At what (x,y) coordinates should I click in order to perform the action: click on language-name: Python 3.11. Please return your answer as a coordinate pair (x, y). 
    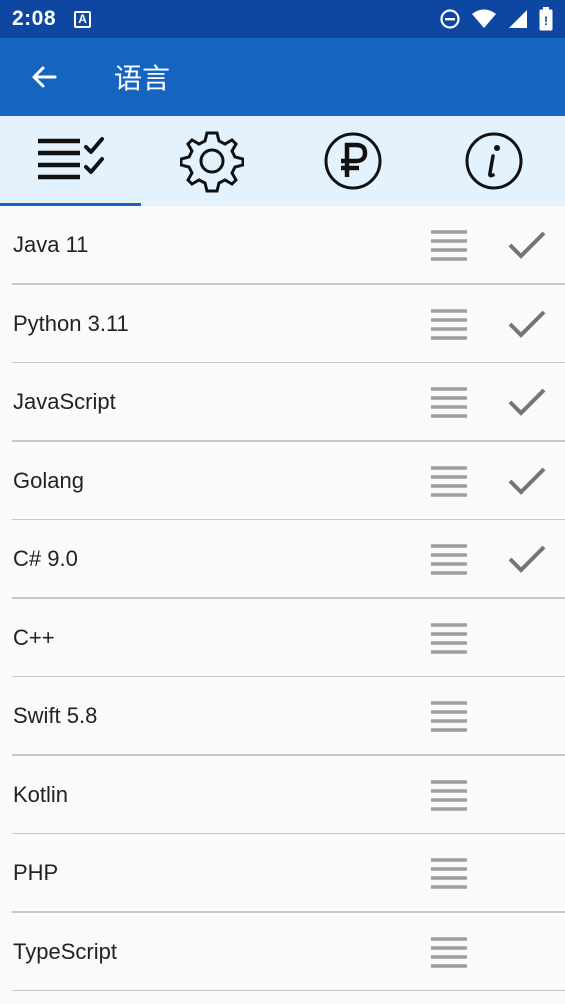
    Looking at the image, I should click on (71, 323).